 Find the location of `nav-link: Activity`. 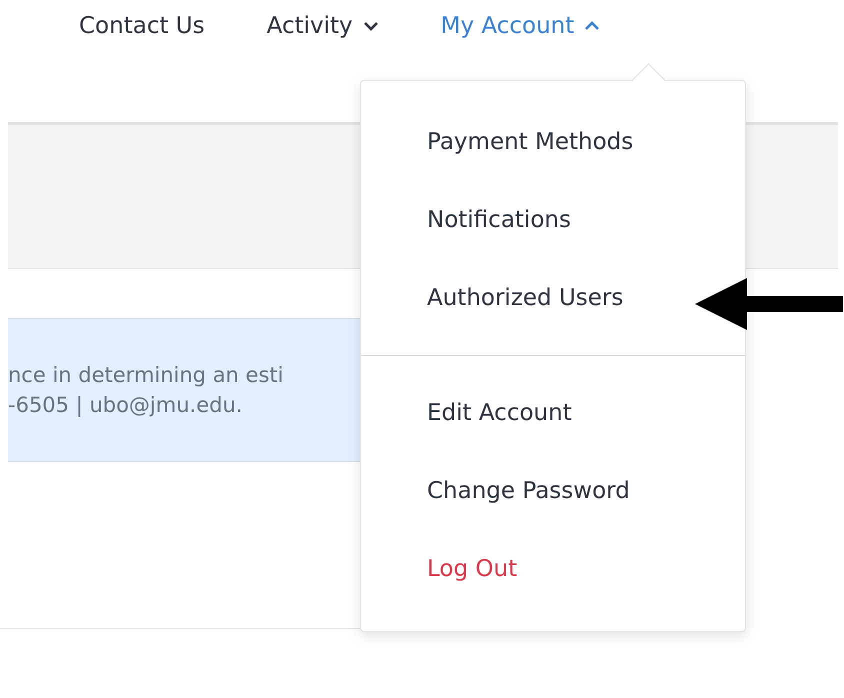

nav-link: Activity is located at coordinates (322, 26).